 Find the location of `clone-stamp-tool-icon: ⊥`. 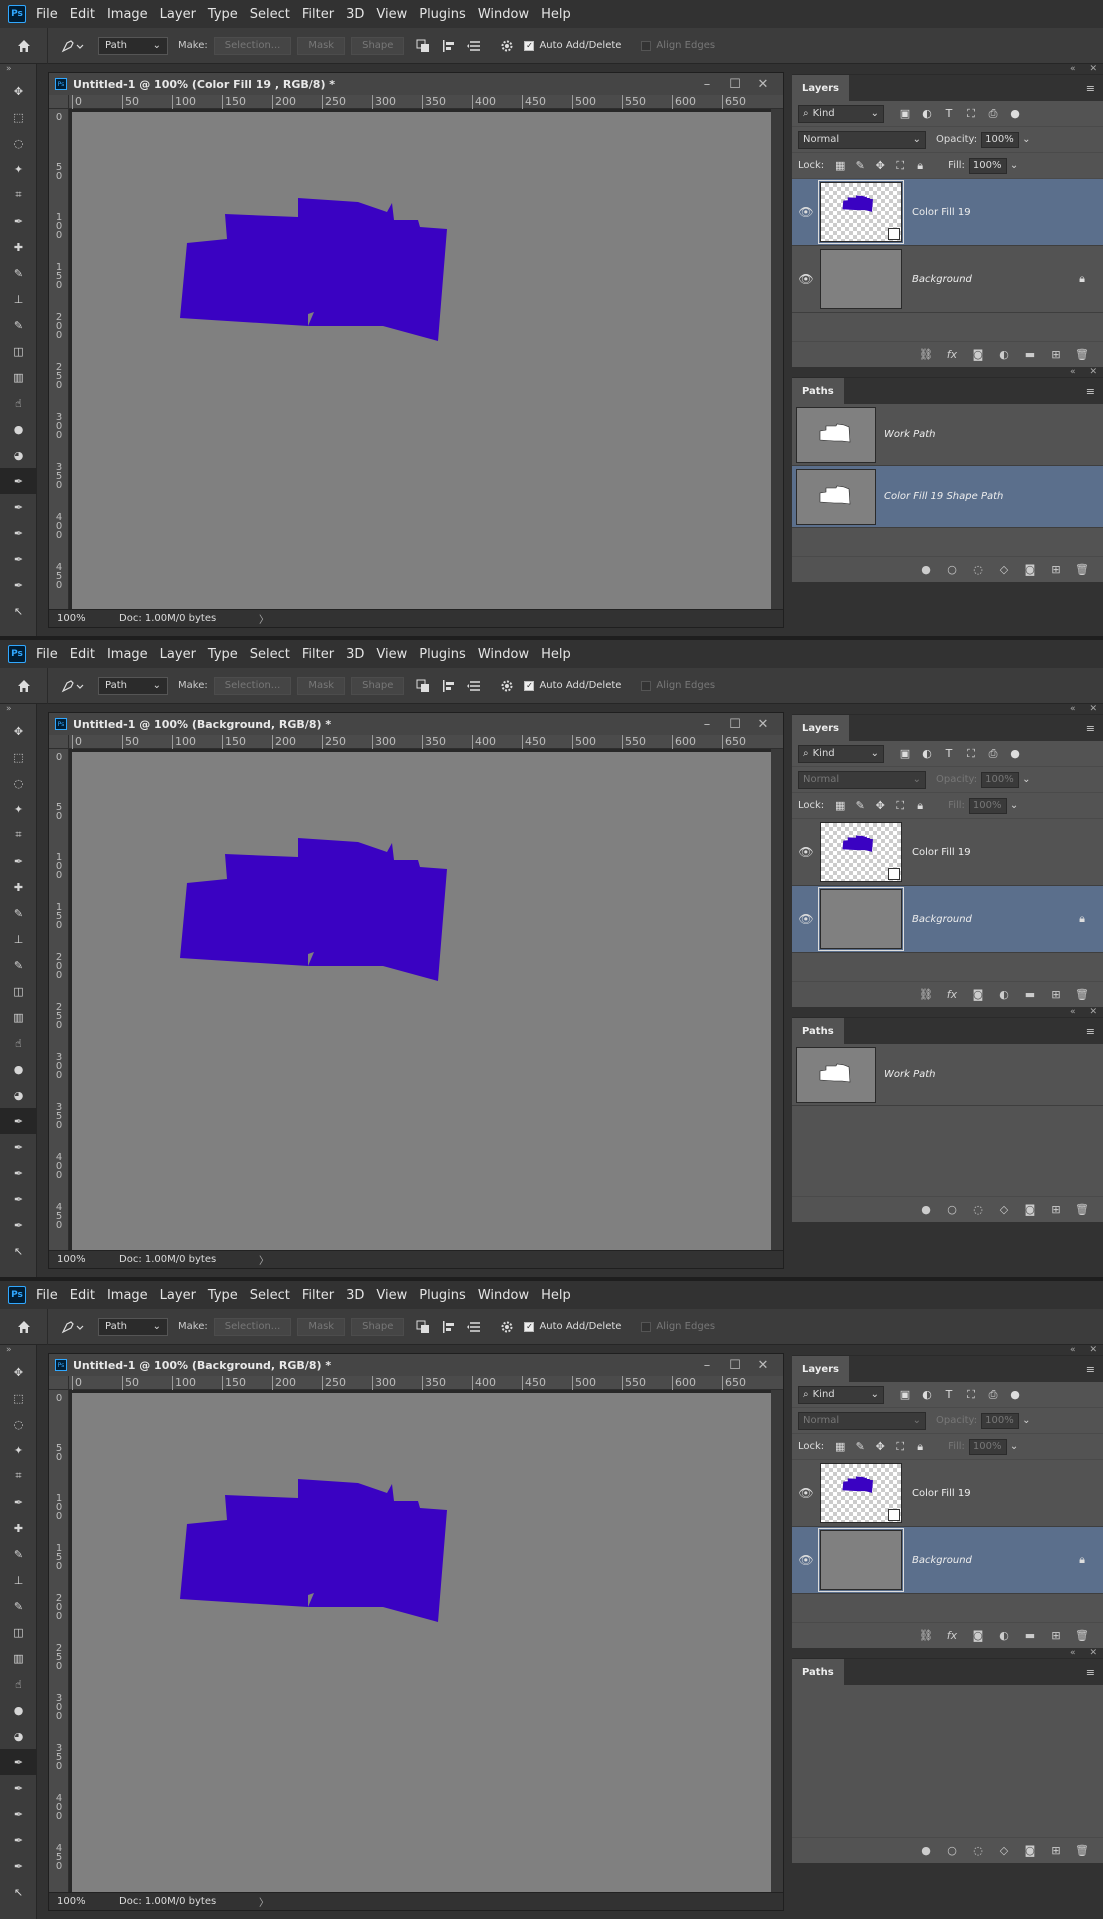

clone-stamp-tool-icon: ⊥ is located at coordinates (18, 299).